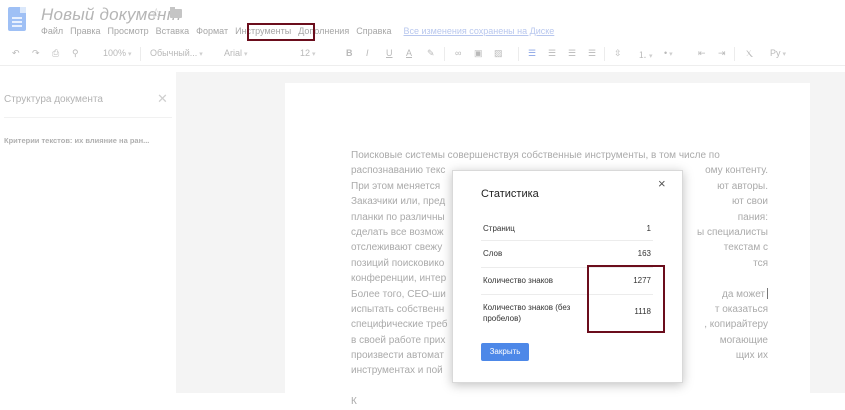 The height and width of the screenshot is (410, 845). Describe the element at coordinates (479, 33) in the screenshot. I see `saved-status-link: Все изменения сохранены на Диске` at that location.